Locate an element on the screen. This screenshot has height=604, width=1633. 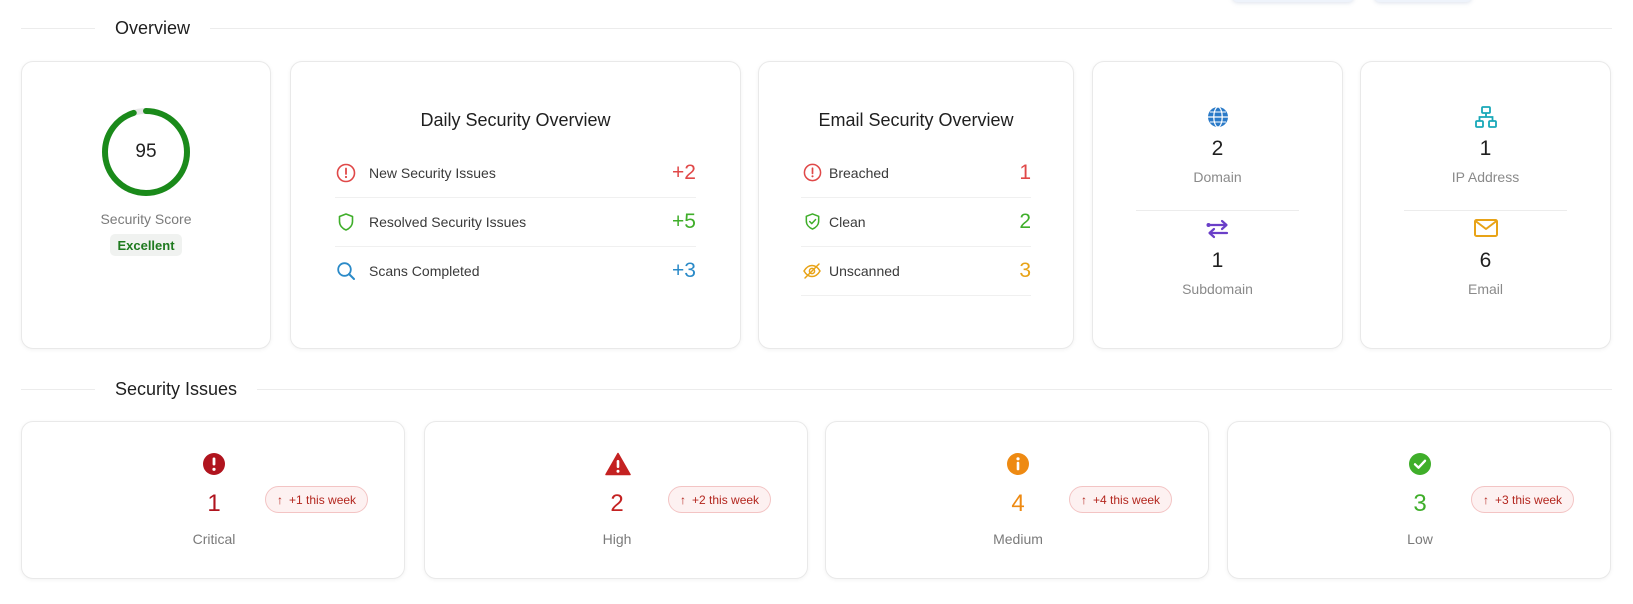
check-circle-icon is located at coordinates (1420, 464).